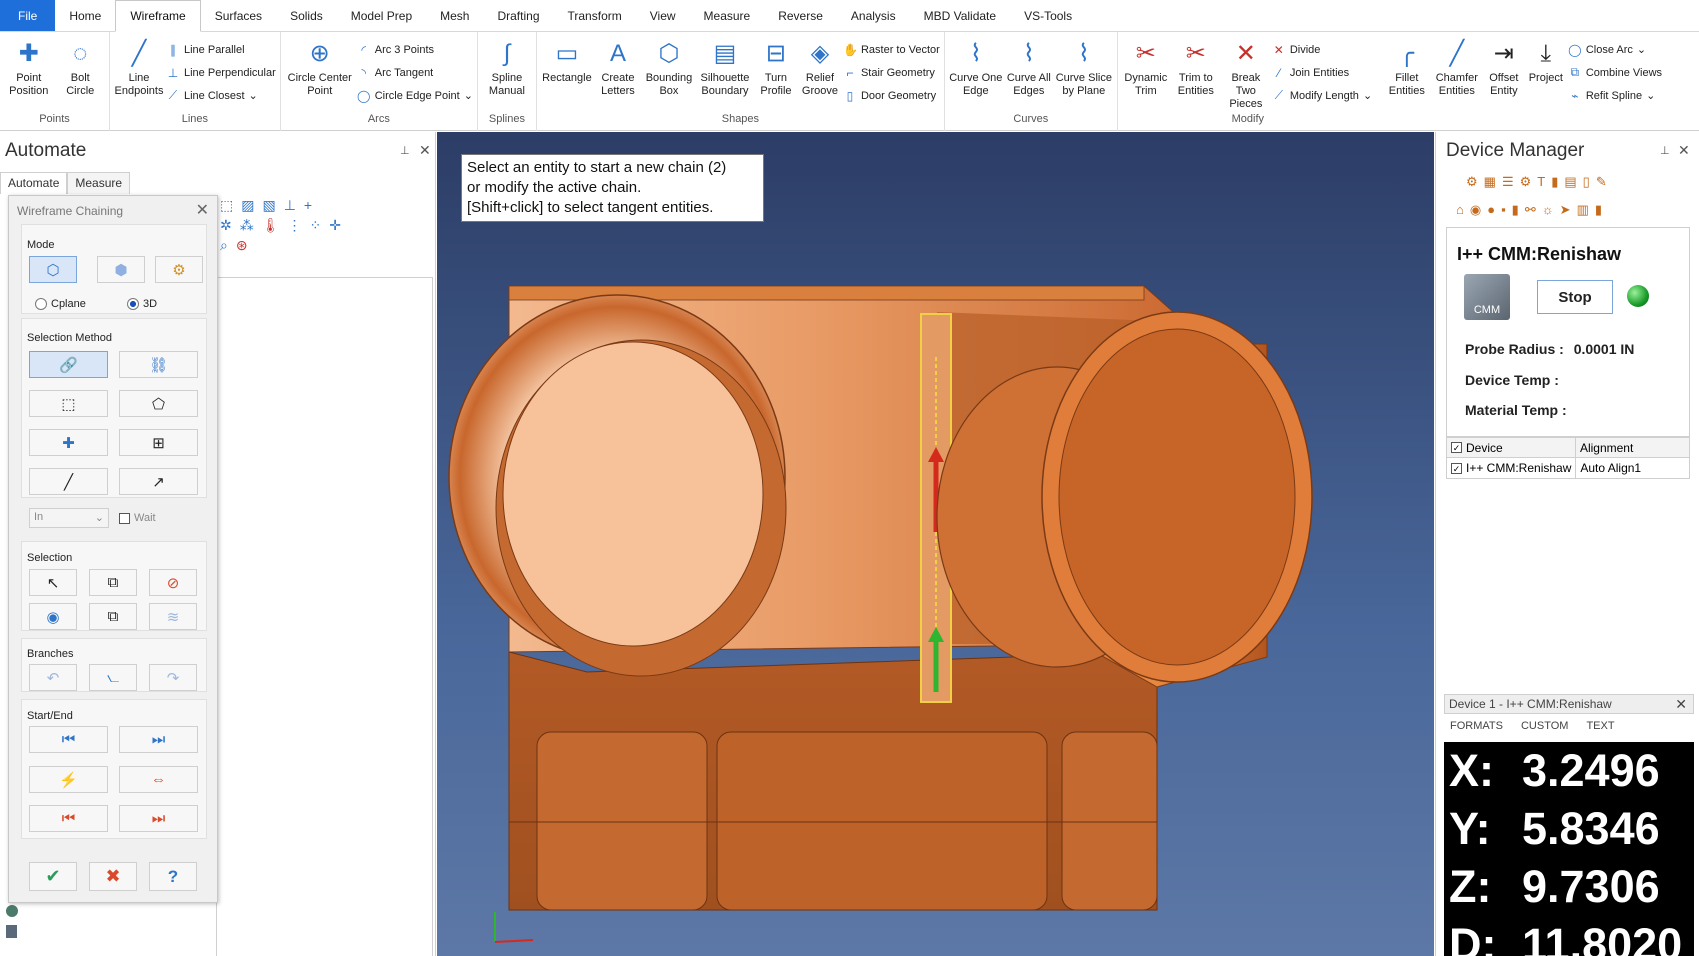 The height and width of the screenshot is (956, 1699). Describe the element at coordinates (727, 15) in the screenshot. I see `tab-measure: Measure` at that location.